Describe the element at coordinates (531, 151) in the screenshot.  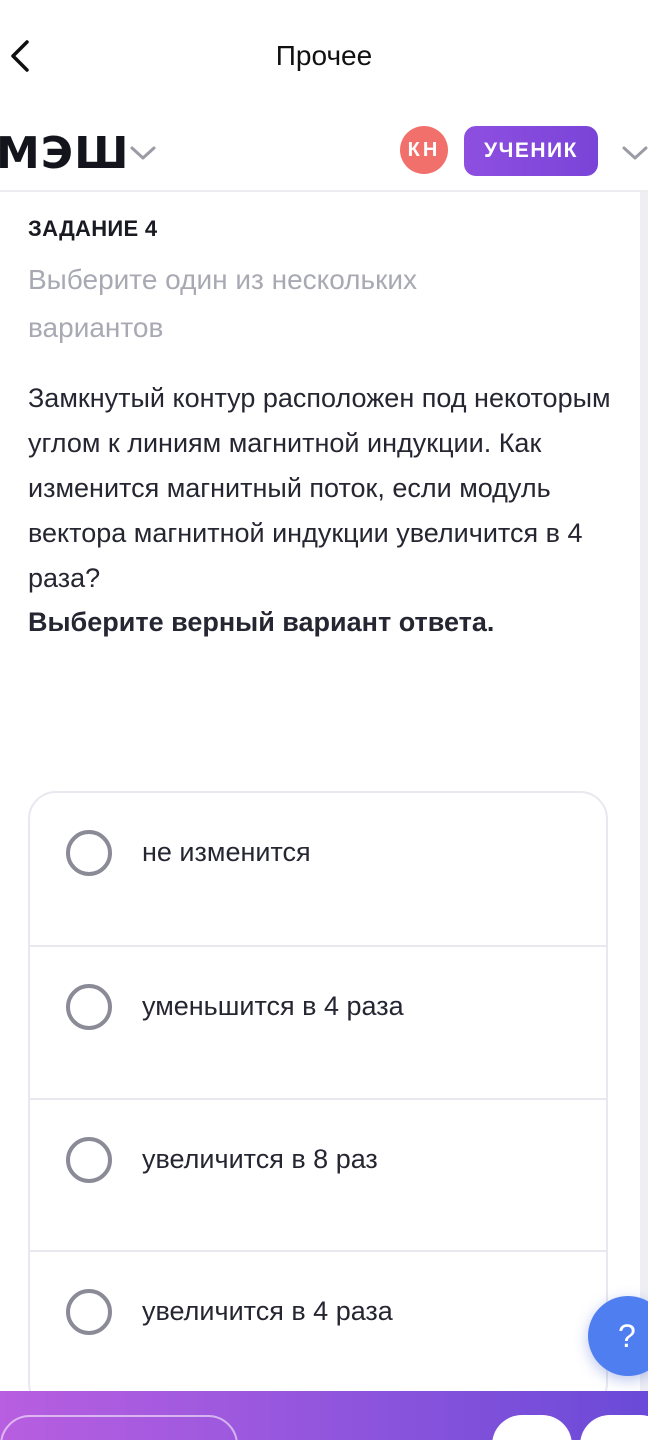
I see `role-badge: УЧЕНИК` at that location.